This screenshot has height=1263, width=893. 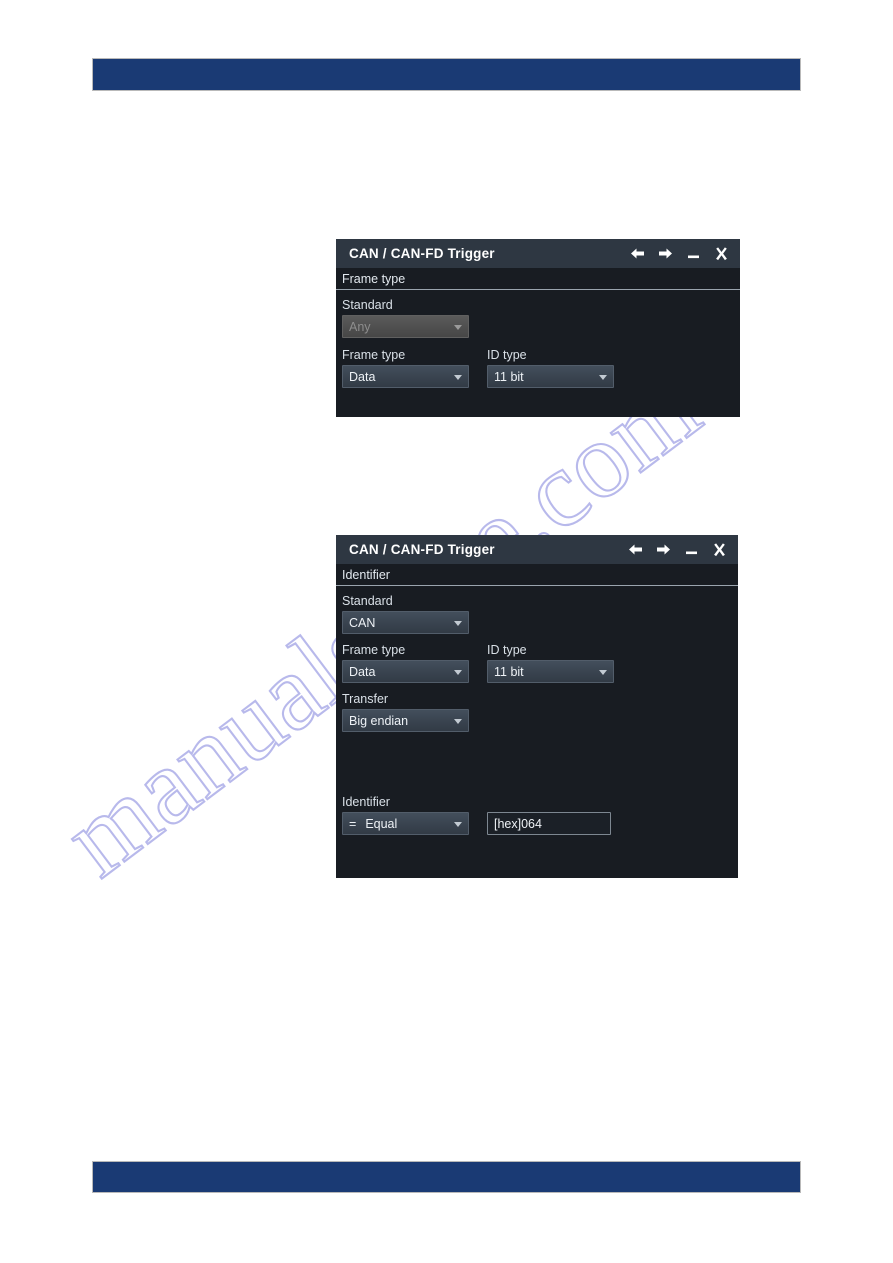 I want to click on field-identifier-value: [hex]064, so click(x=558, y=814).